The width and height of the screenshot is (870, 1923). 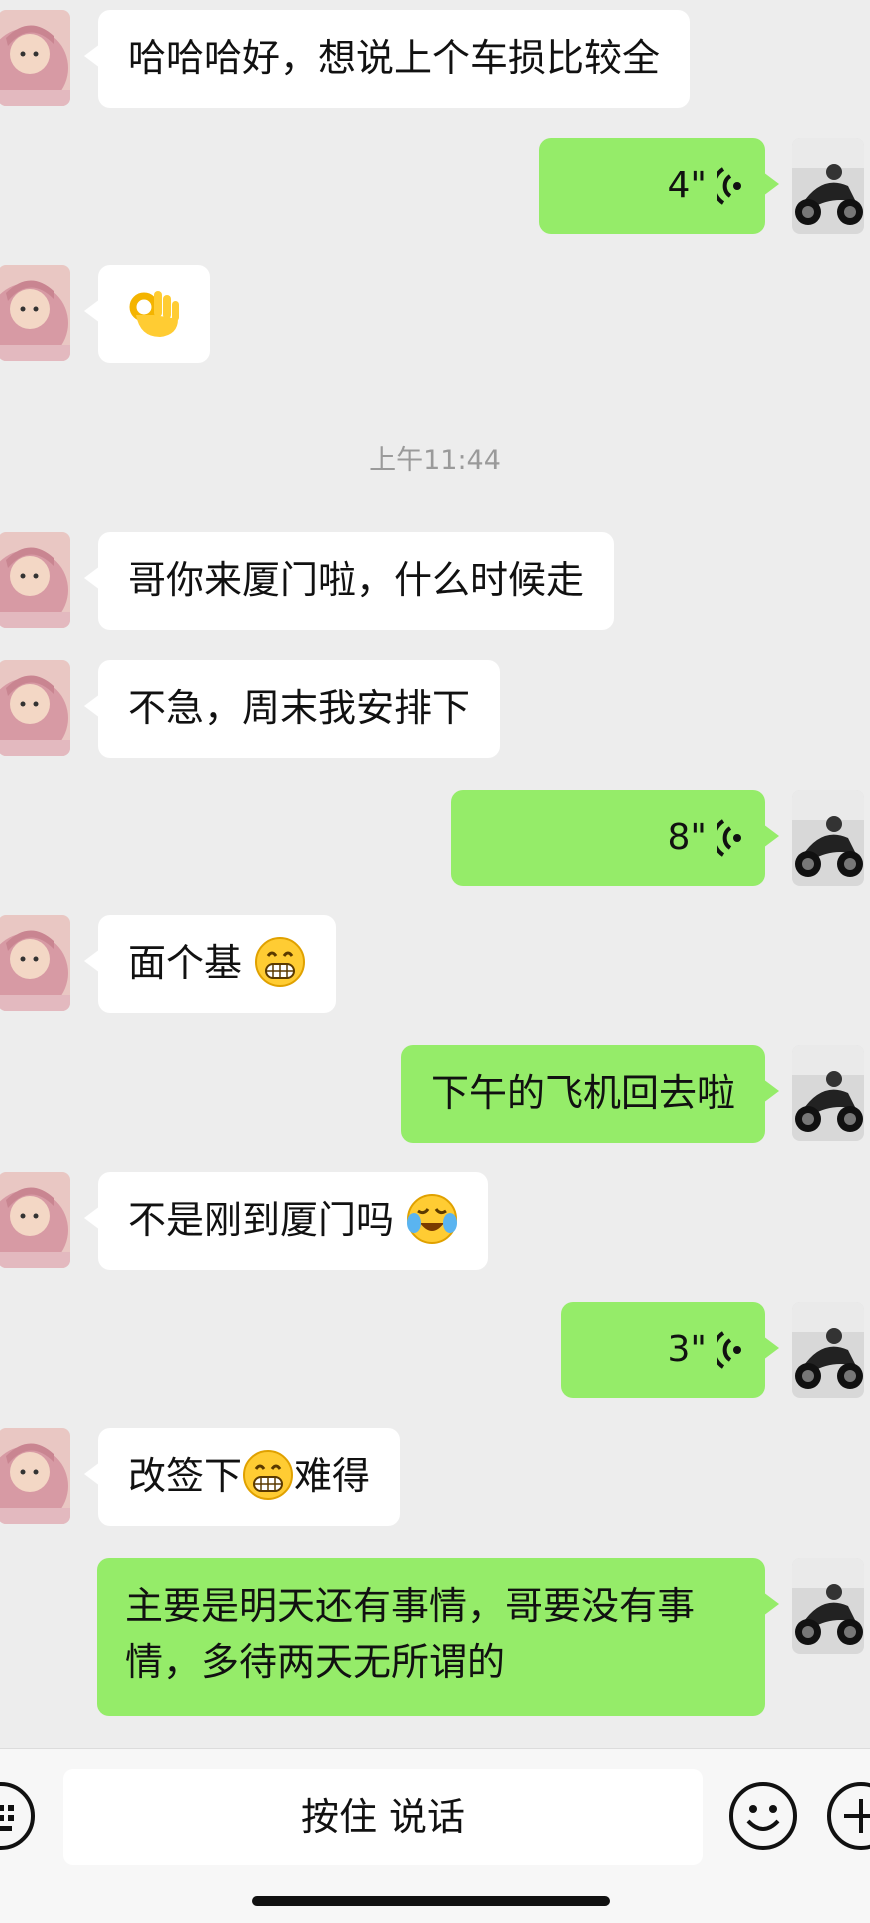 What do you see at coordinates (687, 1349) in the screenshot?
I see `voice-duration: 3"` at bounding box center [687, 1349].